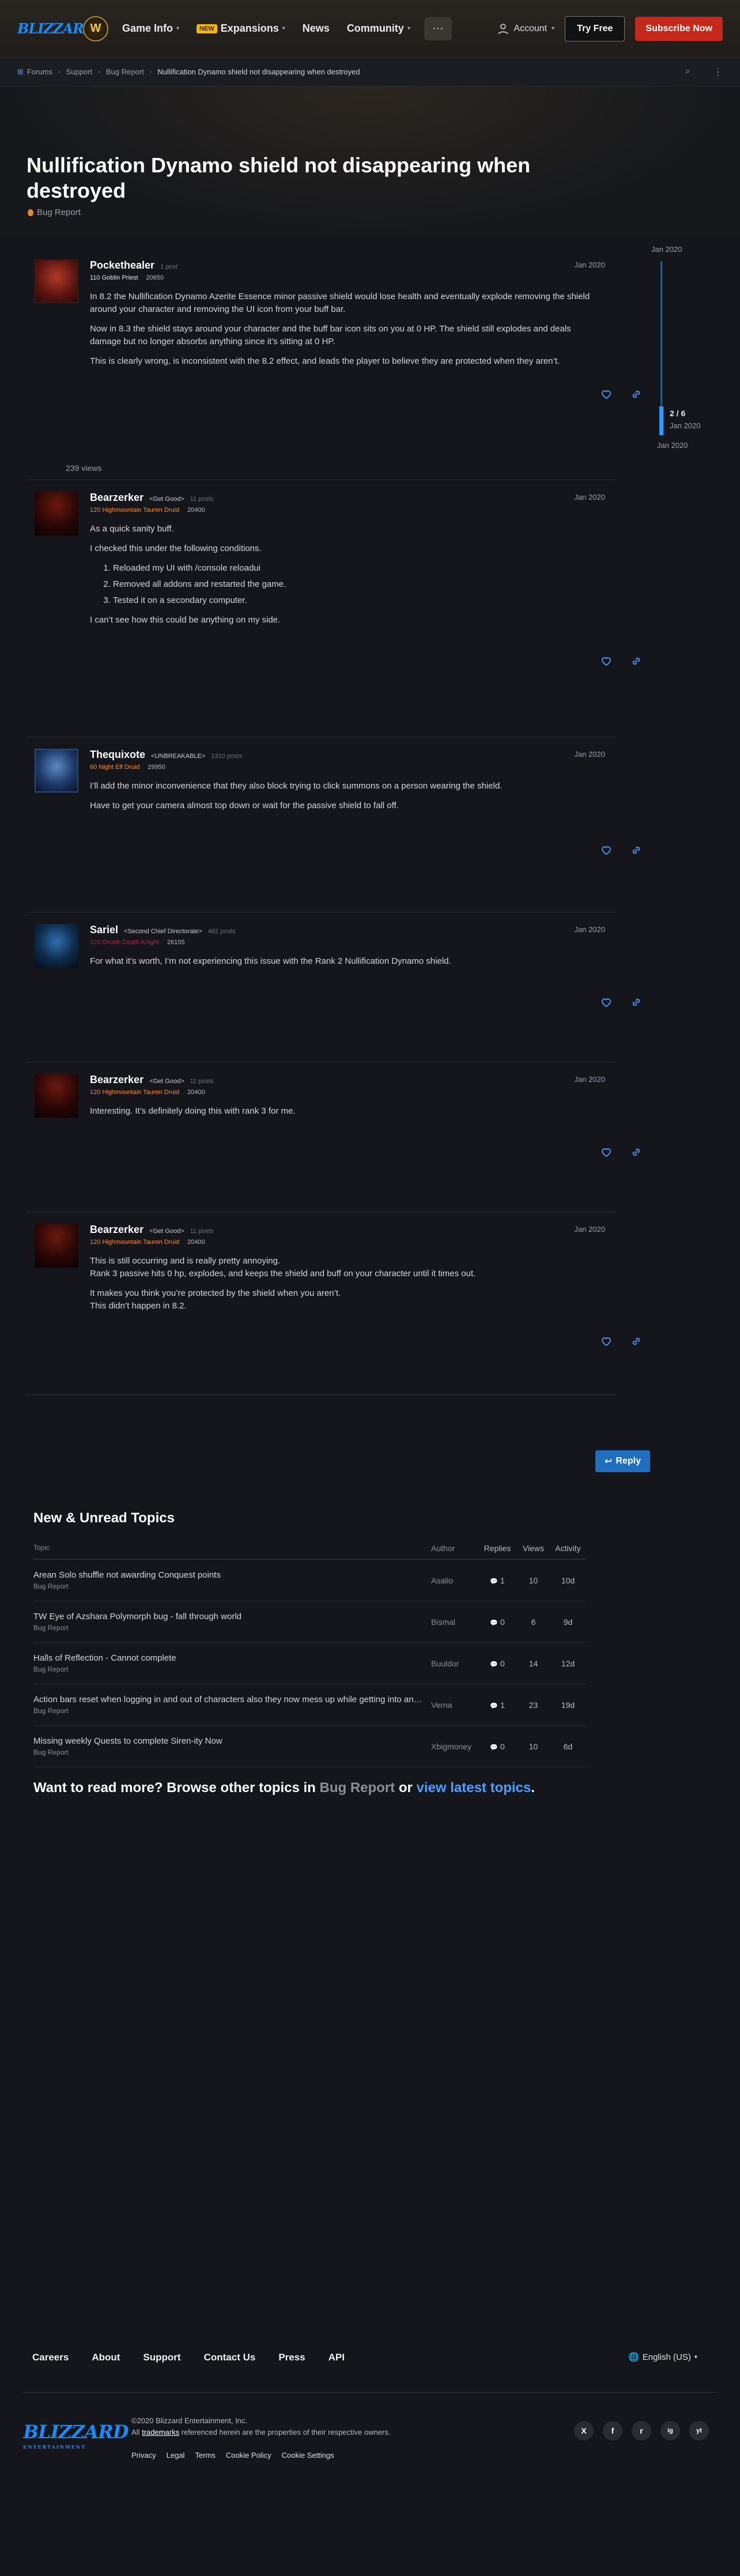 The height and width of the screenshot is (2576, 740). What do you see at coordinates (568, 1746) in the screenshot?
I see `topic-activity: 6d` at bounding box center [568, 1746].